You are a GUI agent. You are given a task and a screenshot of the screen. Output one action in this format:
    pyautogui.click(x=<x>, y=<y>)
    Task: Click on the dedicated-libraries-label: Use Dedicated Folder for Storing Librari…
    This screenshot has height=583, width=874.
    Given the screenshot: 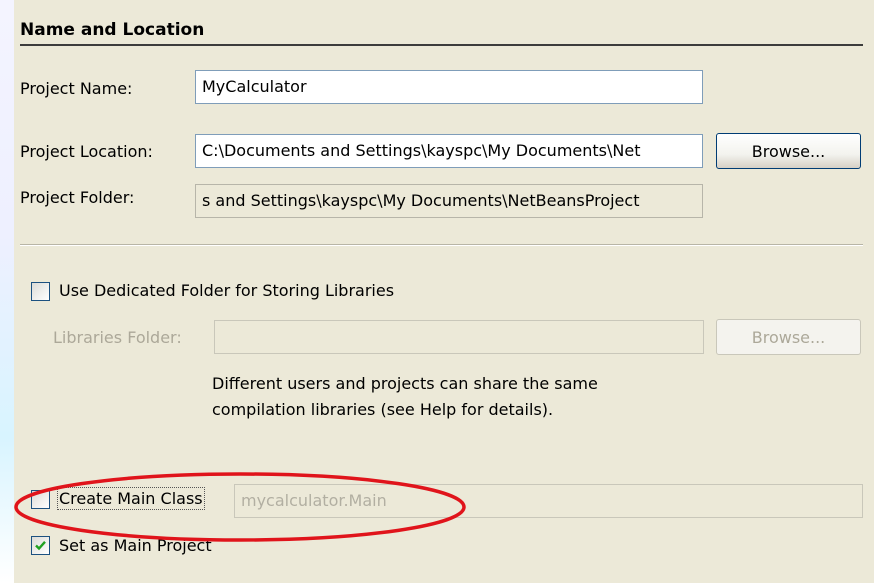 What is the action you would take?
    pyautogui.click(x=227, y=290)
    